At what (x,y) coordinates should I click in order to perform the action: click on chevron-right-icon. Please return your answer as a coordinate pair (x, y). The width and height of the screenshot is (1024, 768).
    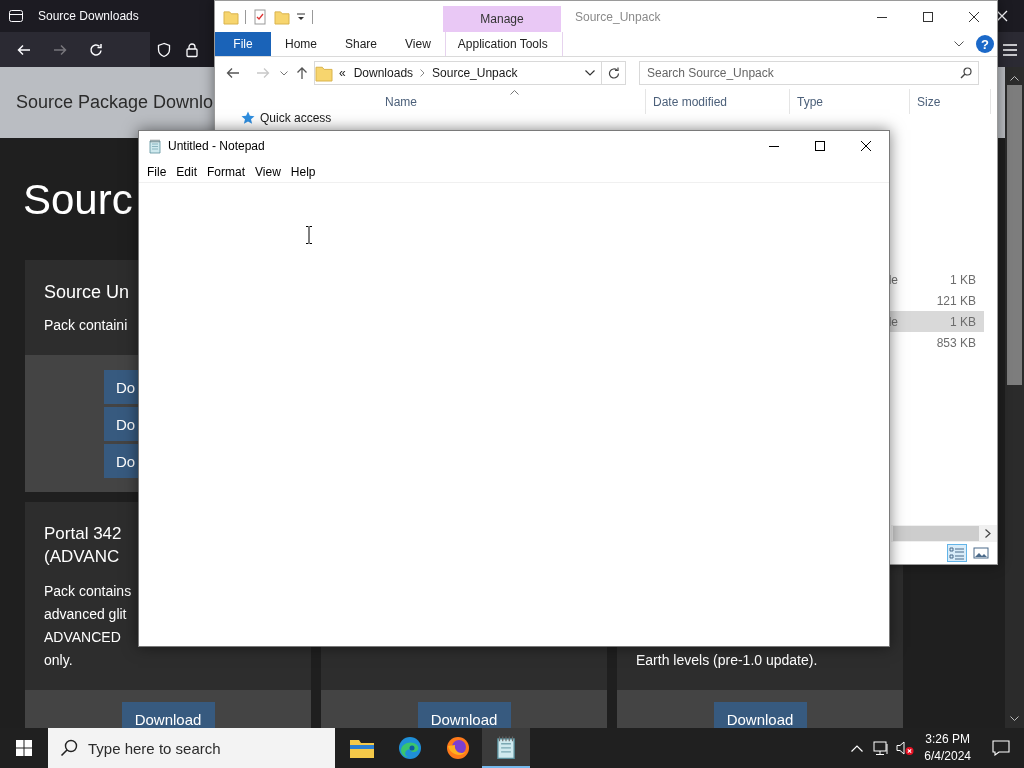
    Looking at the image, I should click on (423, 73).